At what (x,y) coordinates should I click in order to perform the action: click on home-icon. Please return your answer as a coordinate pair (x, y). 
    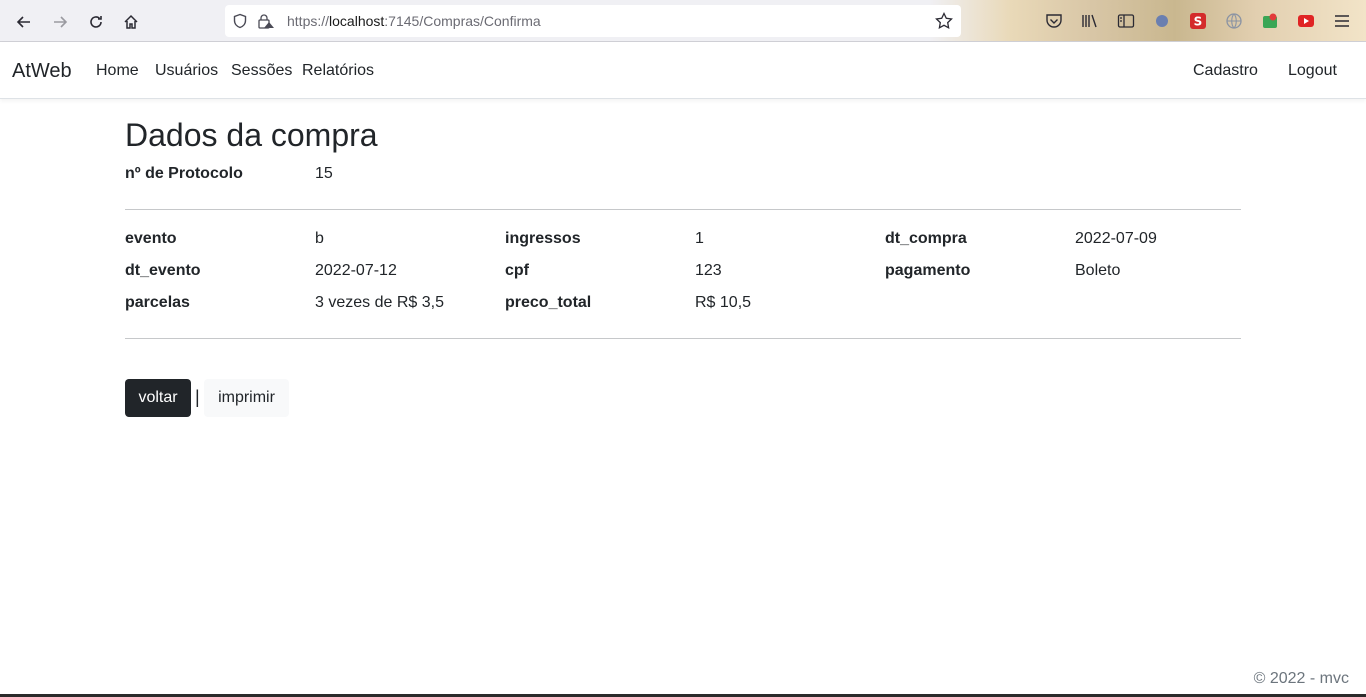
    Looking at the image, I should click on (131, 22).